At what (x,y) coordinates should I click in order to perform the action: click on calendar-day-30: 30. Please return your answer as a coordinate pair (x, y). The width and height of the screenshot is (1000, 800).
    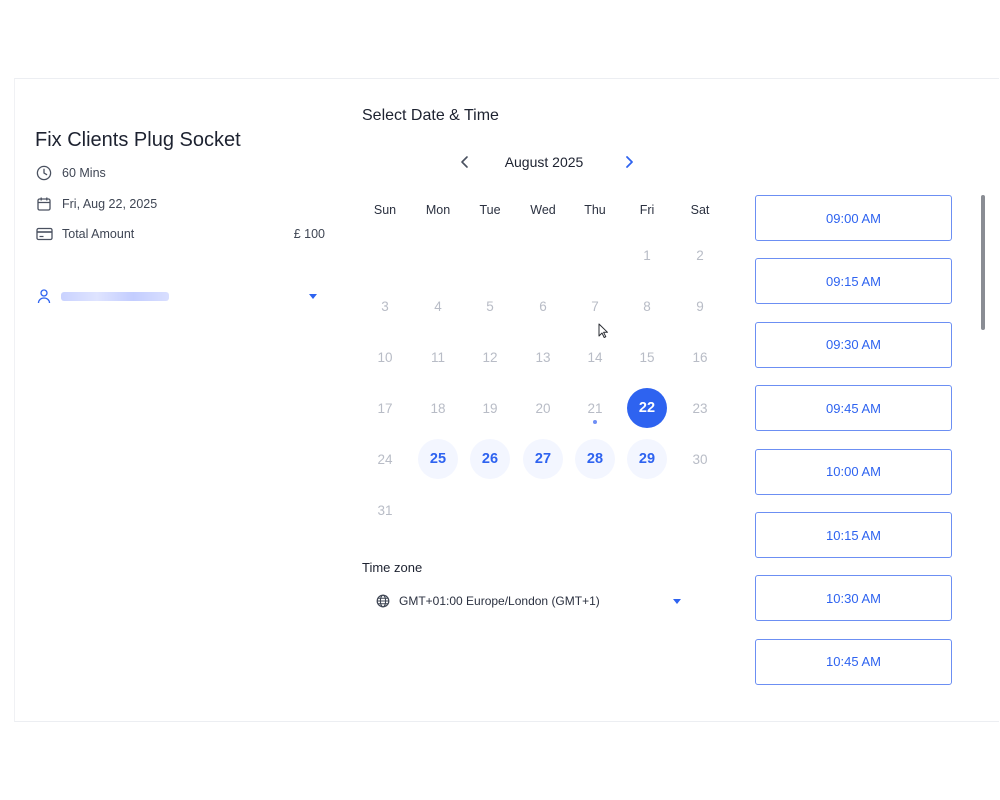
    Looking at the image, I should click on (700, 459).